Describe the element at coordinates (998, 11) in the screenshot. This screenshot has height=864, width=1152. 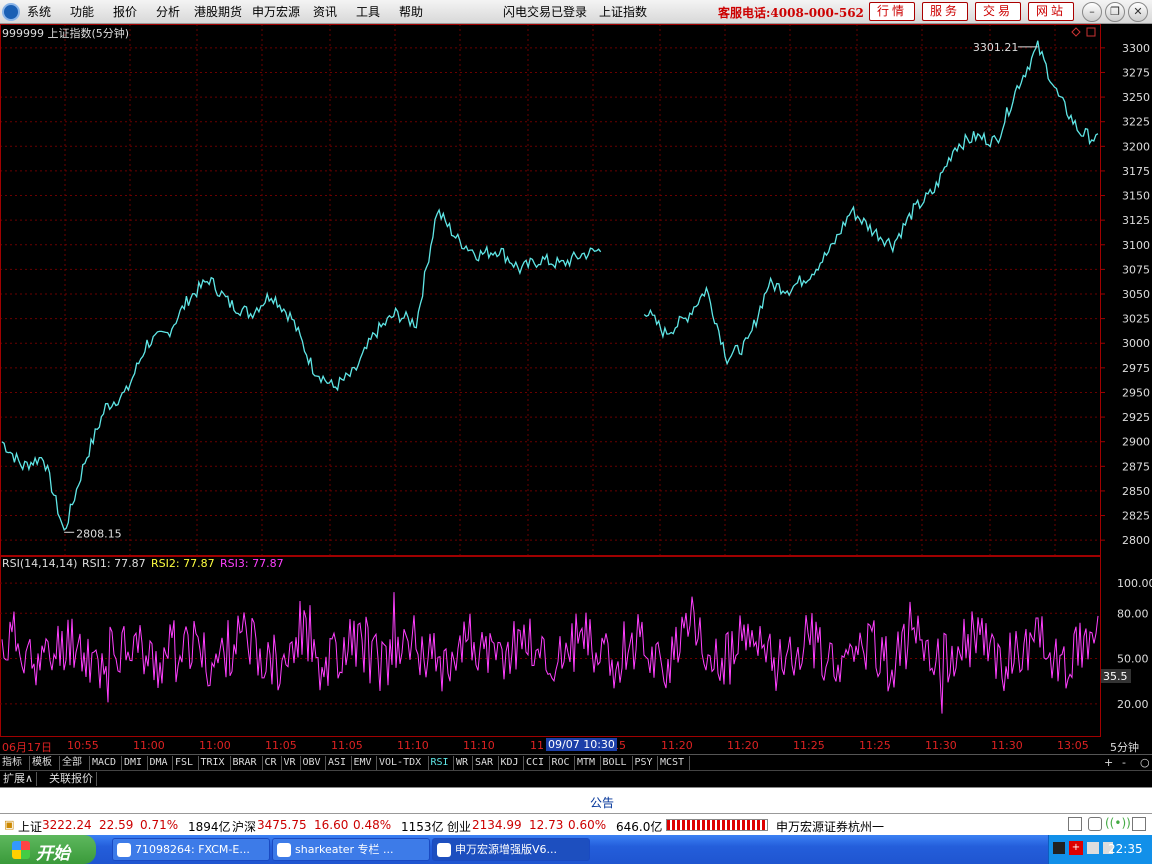
I see `trade-button: 交易` at that location.